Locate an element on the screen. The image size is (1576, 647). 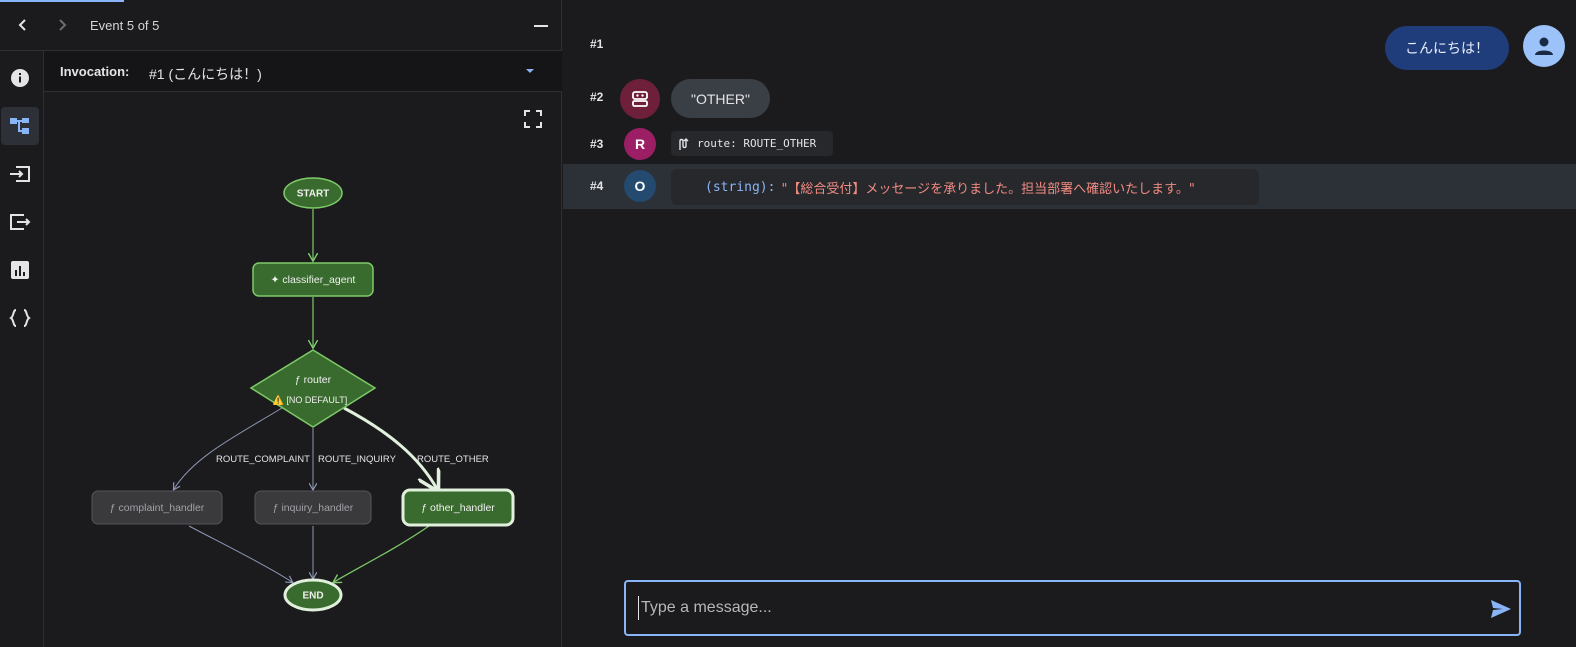
invocation-bar: Invocation: #1 (こんにちは！) is located at coordinates (303, 71).